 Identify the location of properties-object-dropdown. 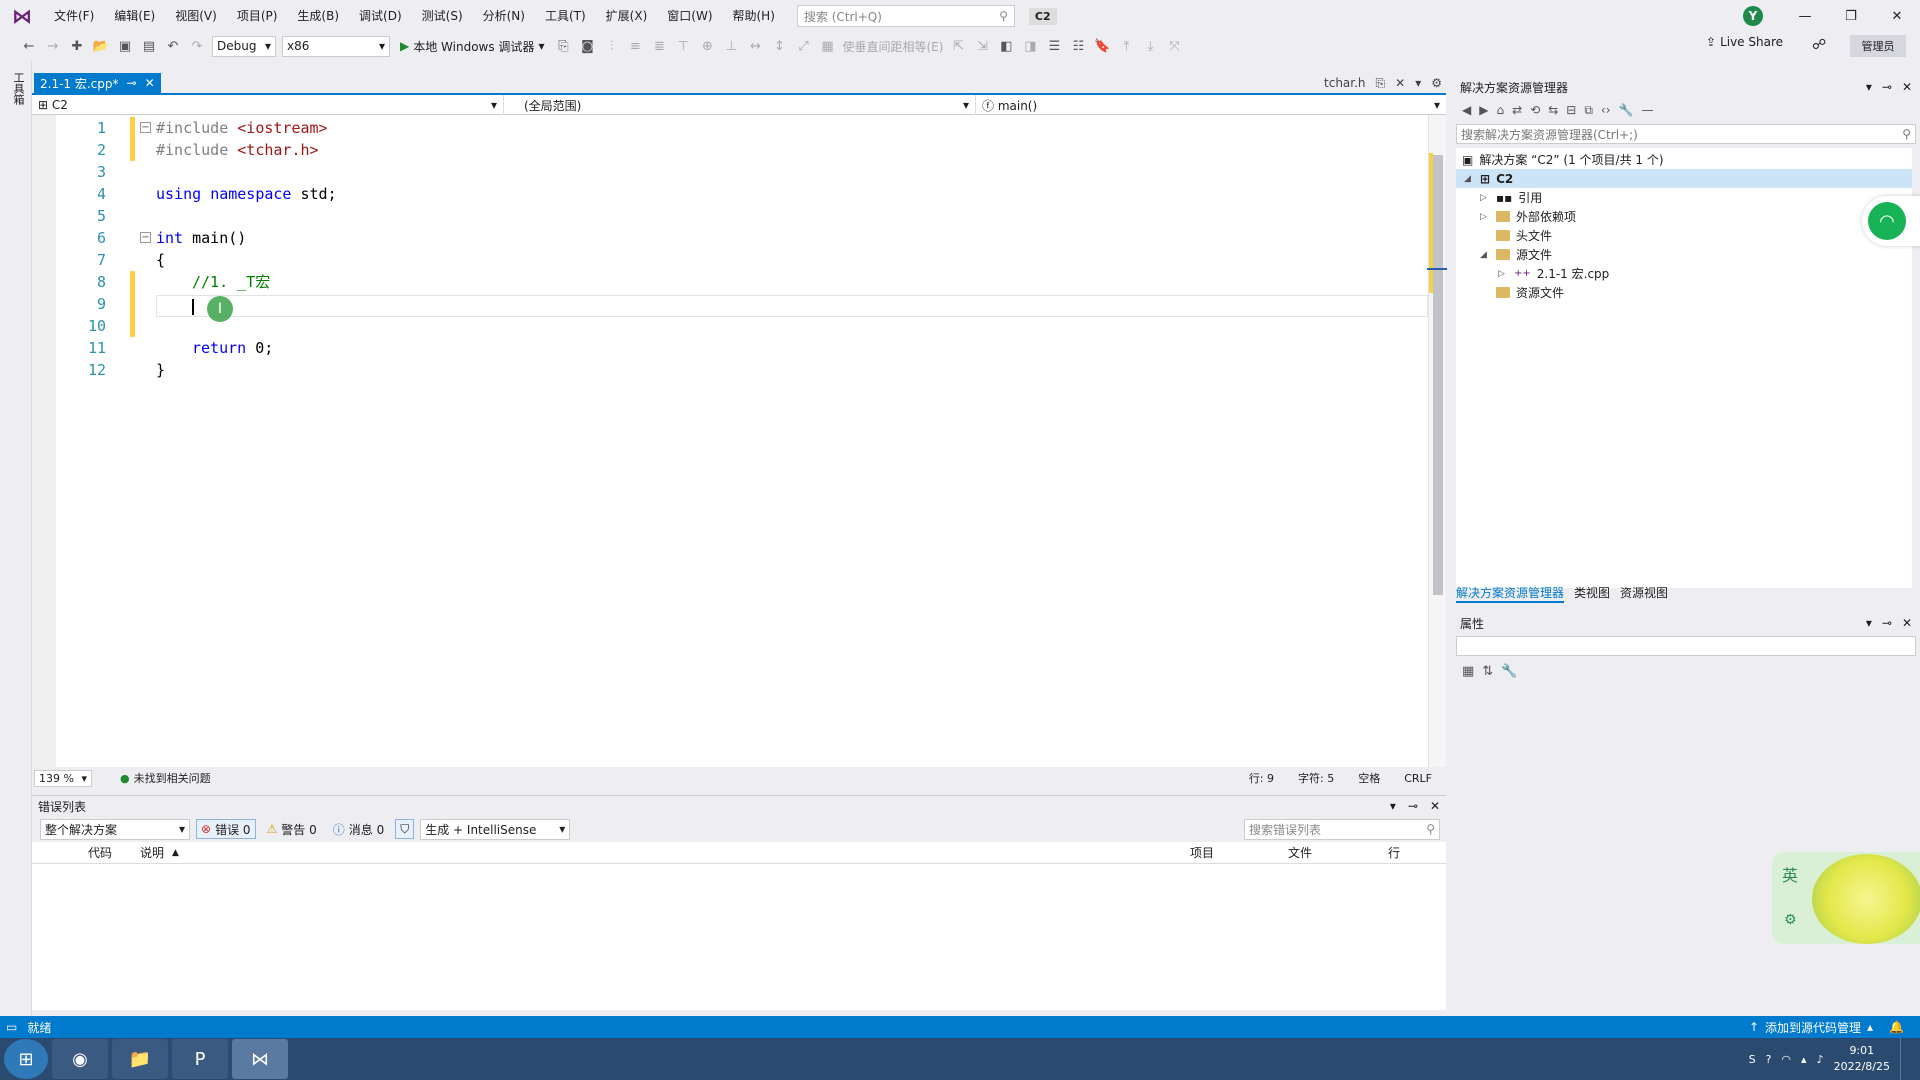
(1686, 646).